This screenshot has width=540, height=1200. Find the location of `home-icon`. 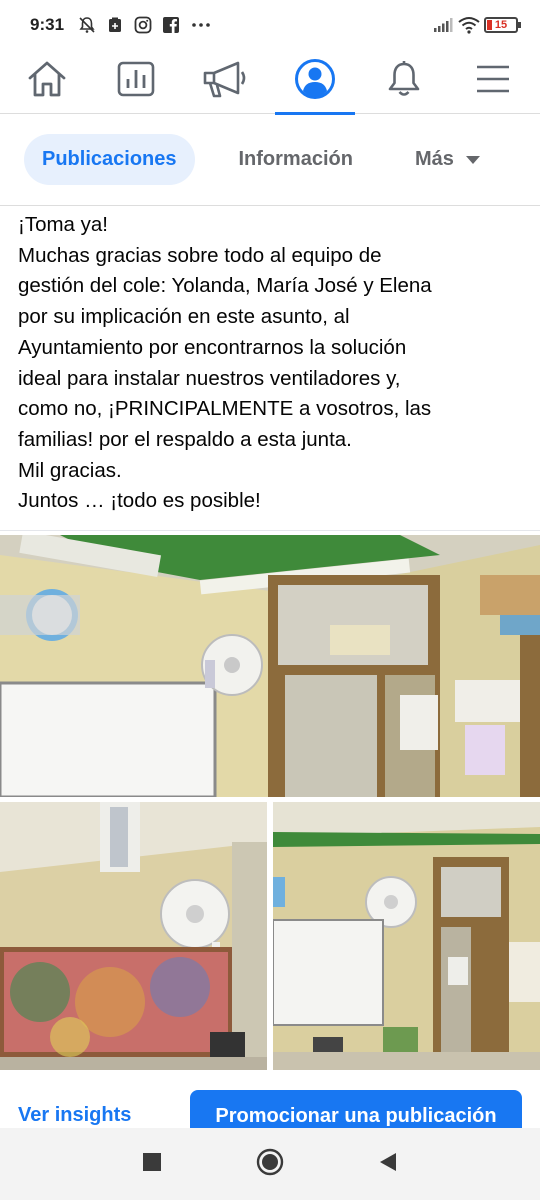

home-icon is located at coordinates (47, 81).